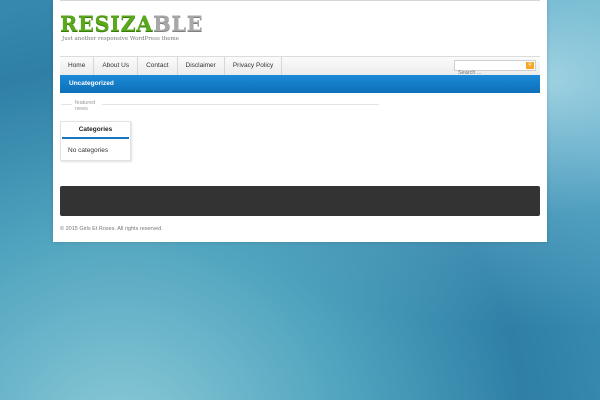 The width and height of the screenshot is (600, 400). I want to click on categories-widget: Categories No categories, so click(95, 141).